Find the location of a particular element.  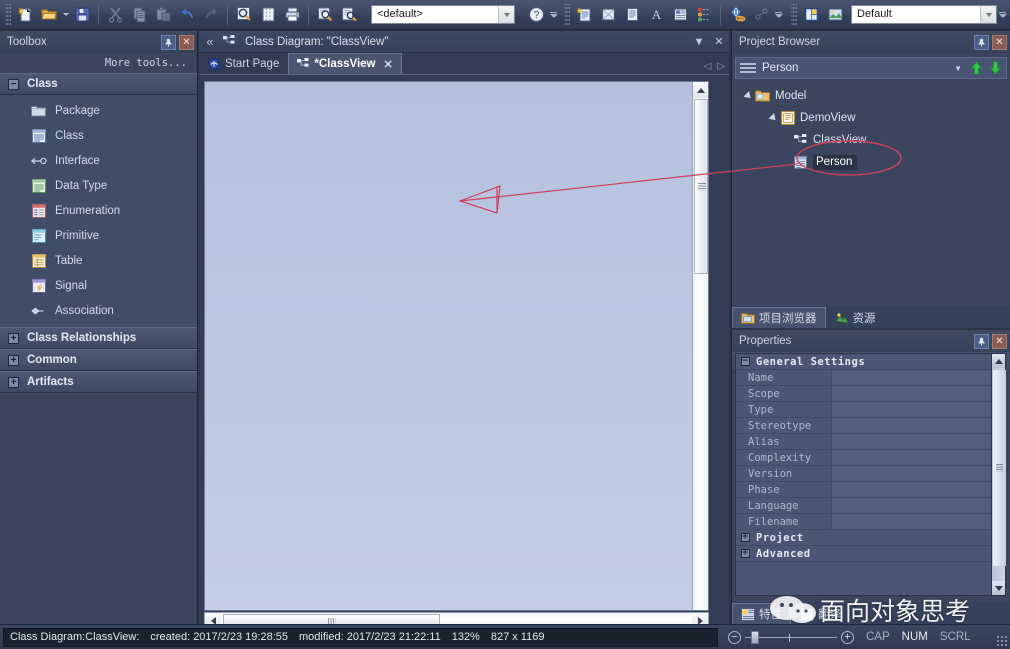

project-browser-search: Person ▼ is located at coordinates (871, 68).